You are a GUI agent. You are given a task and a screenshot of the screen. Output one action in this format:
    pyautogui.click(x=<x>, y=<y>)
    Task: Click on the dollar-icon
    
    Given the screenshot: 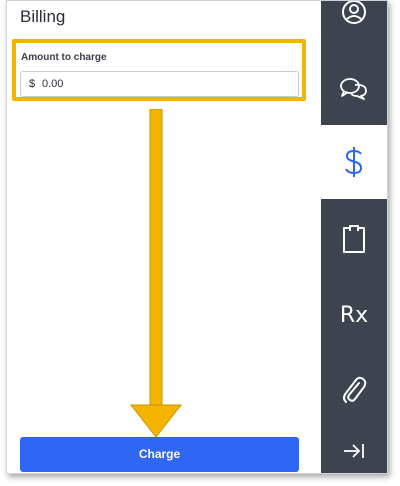 What is the action you would take?
    pyautogui.click(x=354, y=162)
    